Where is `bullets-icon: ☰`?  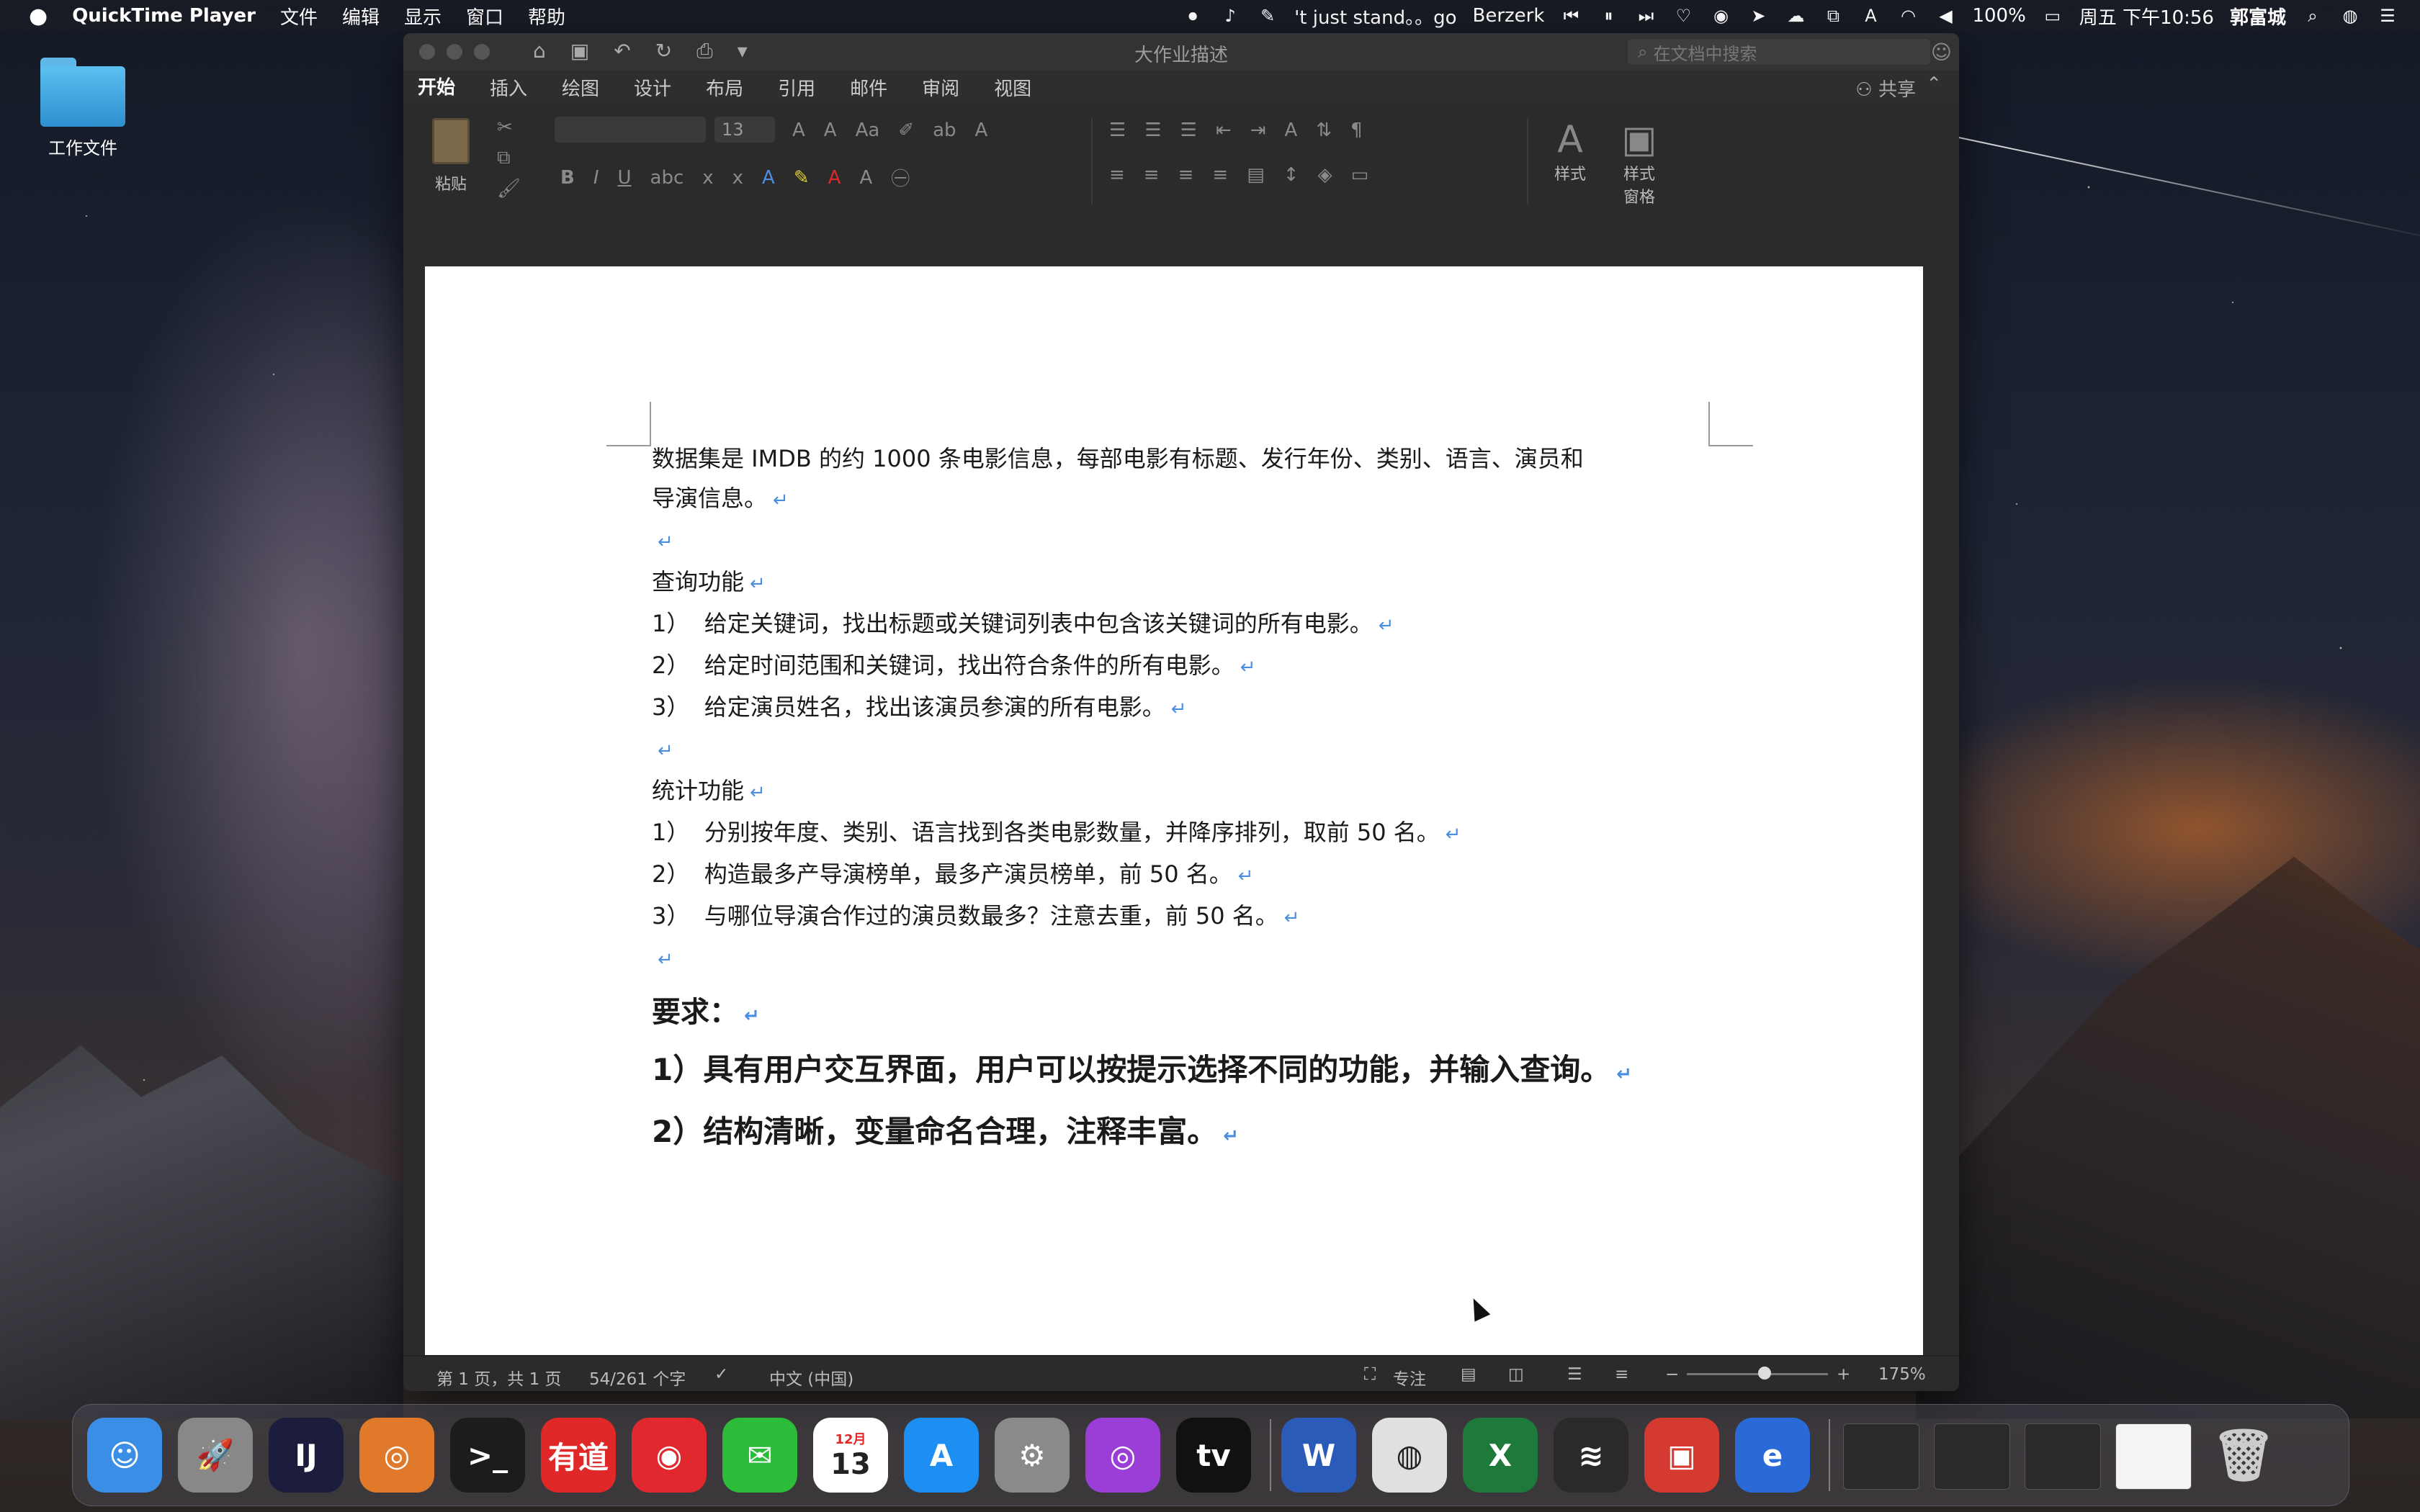
bullets-icon: ☰ is located at coordinates (1117, 130).